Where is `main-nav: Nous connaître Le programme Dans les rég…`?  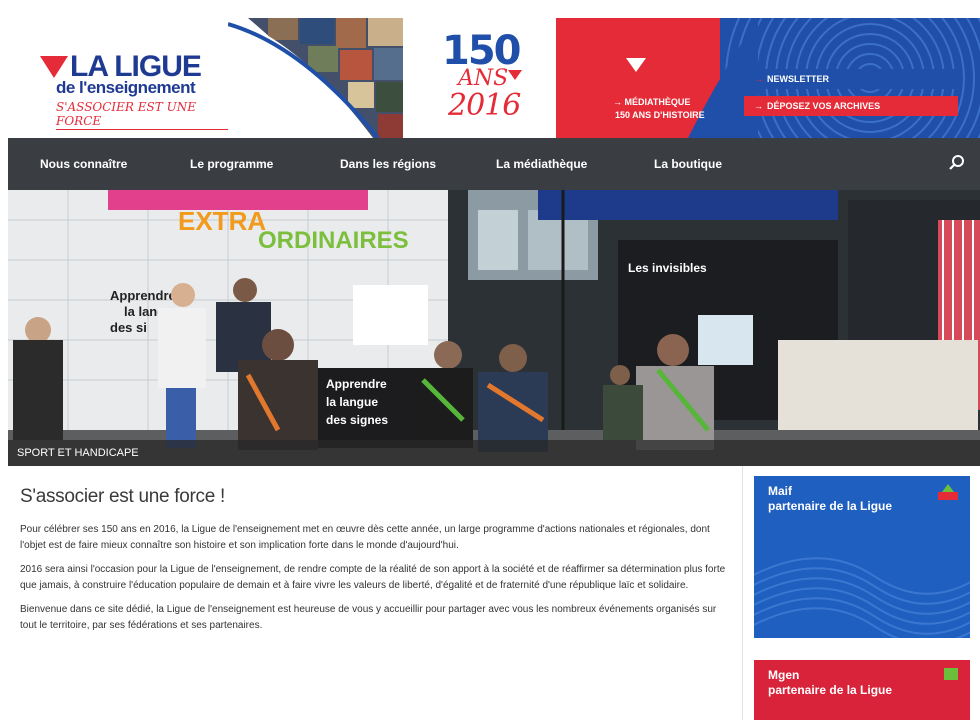 main-nav: Nous connaître Le programme Dans les rég… is located at coordinates (494, 164).